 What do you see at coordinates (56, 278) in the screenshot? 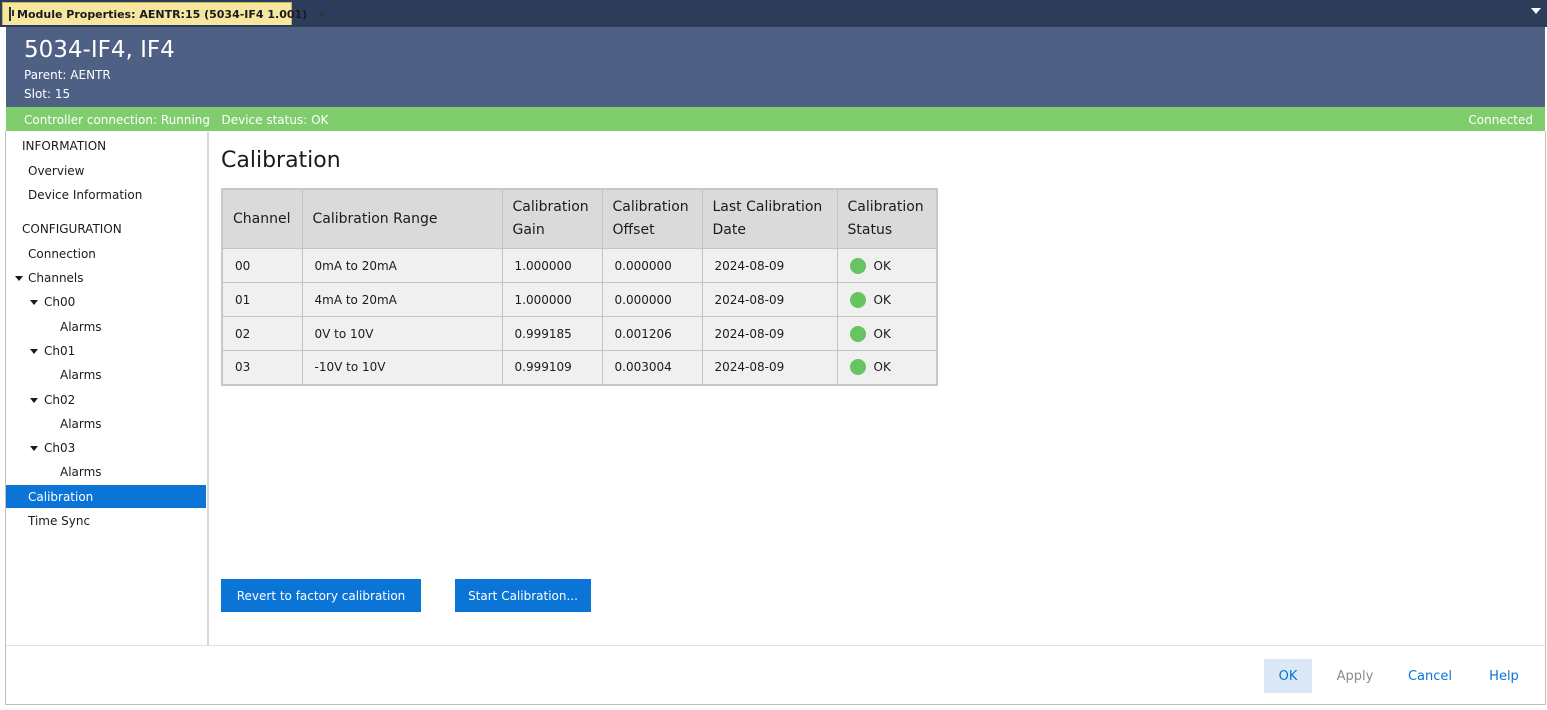
I see `sidebar-item-channels: Channels` at bounding box center [56, 278].